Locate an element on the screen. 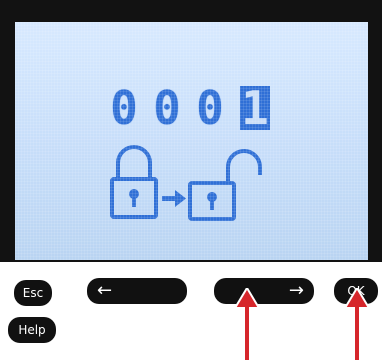  pointer-to-ok-button is located at coordinates (357, 324).